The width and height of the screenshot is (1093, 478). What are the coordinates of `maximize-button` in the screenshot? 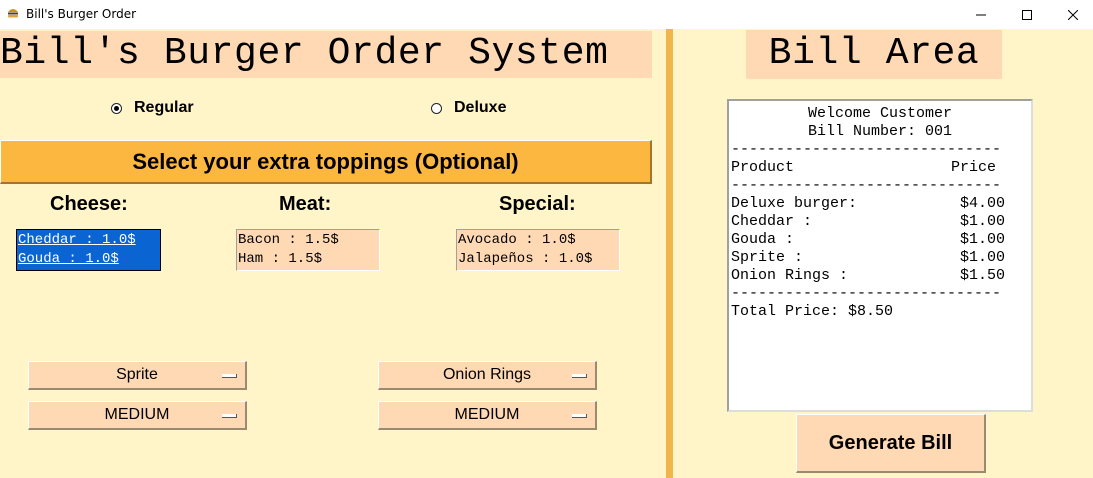 It's located at (1027, 14).